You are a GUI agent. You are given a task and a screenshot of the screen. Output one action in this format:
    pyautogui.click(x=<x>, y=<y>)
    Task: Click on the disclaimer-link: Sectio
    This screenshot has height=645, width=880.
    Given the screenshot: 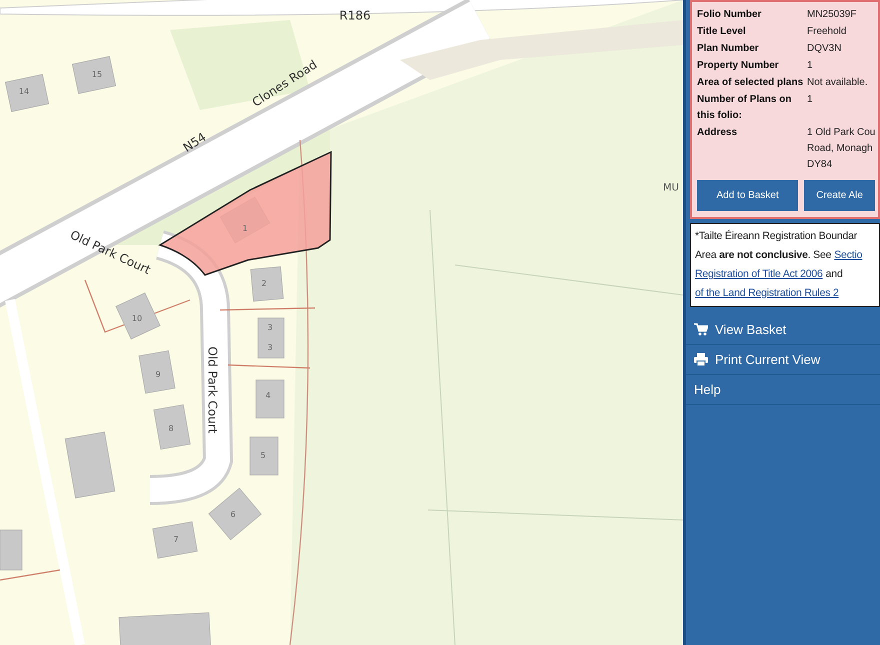 What is the action you would take?
    pyautogui.click(x=848, y=255)
    